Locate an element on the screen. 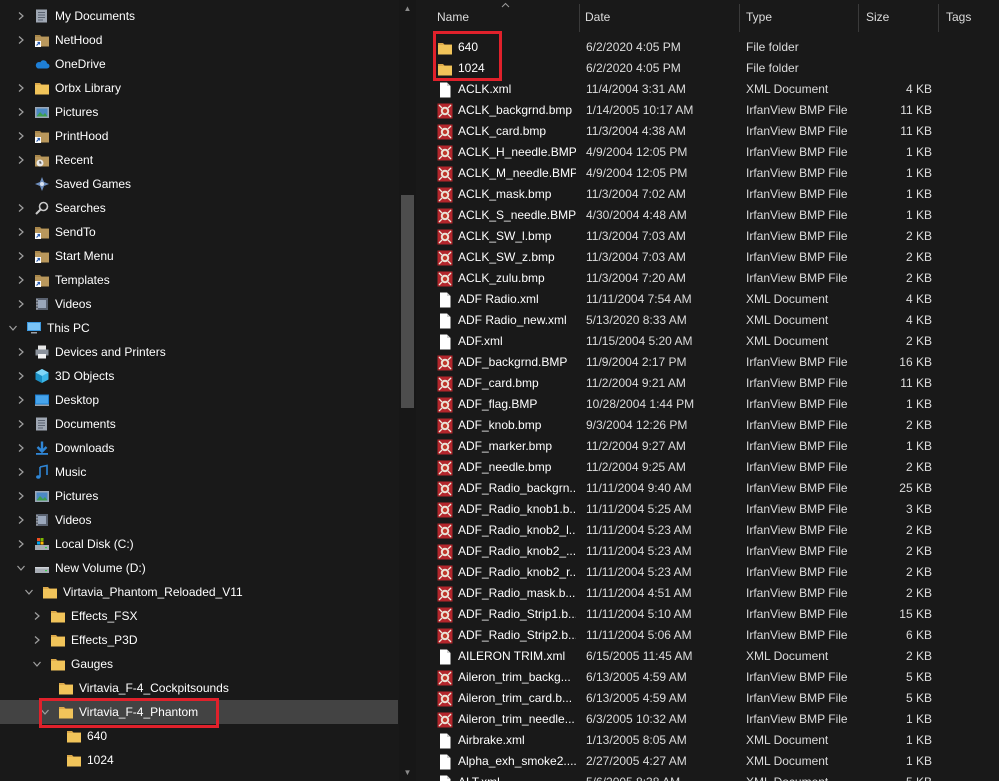 This screenshot has height=781, width=999. nav-item: Virtavia_Phantom_Reloaded_V11 is located at coordinates (199, 592).